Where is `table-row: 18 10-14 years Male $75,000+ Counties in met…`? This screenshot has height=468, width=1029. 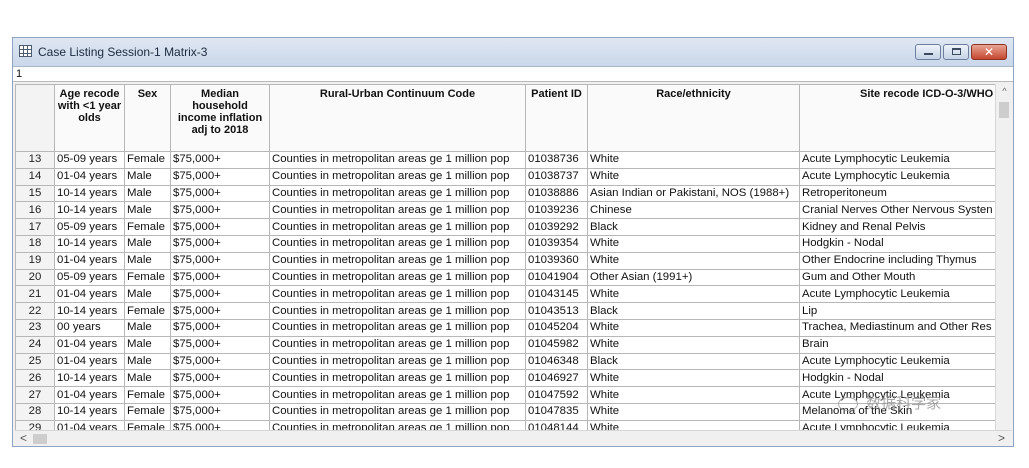
table-row: 18 10-14 years Male $75,000+ Counties in met… is located at coordinates (505, 243).